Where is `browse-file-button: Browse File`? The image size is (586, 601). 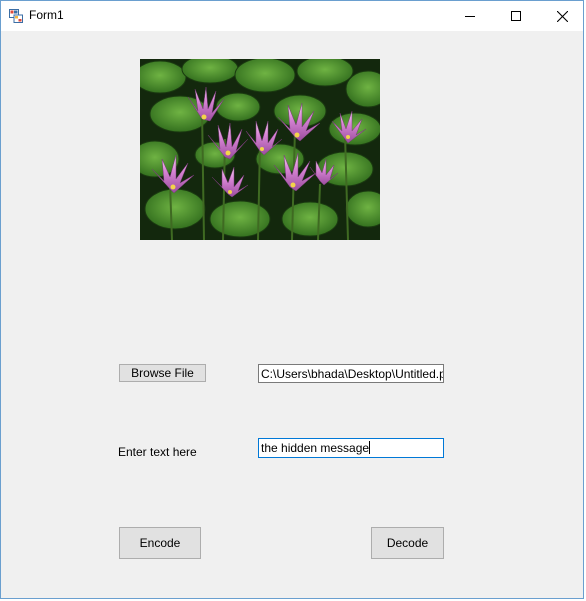 browse-file-button: Browse File is located at coordinates (162, 373).